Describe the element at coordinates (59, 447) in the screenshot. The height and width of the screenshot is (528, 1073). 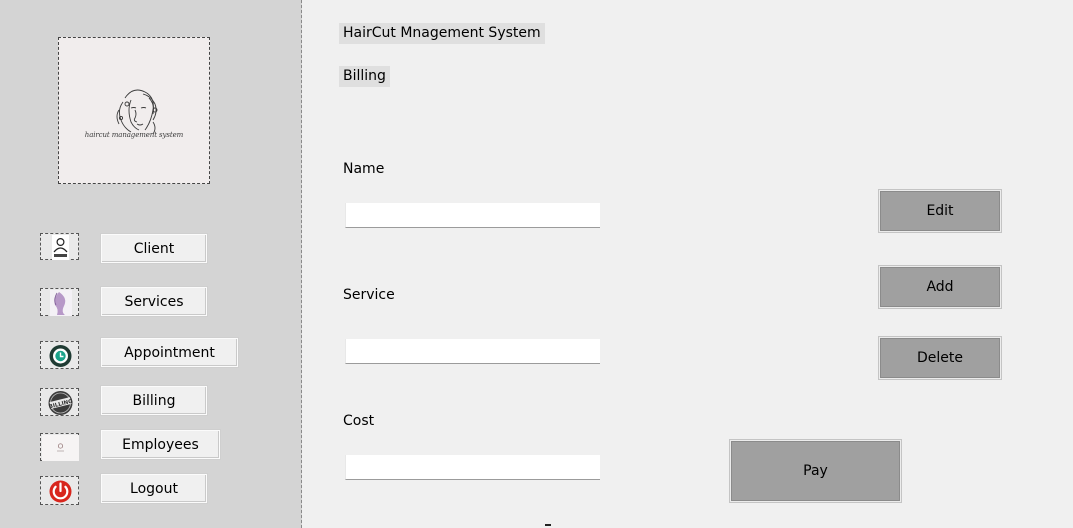
I see `employees-icon` at that location.